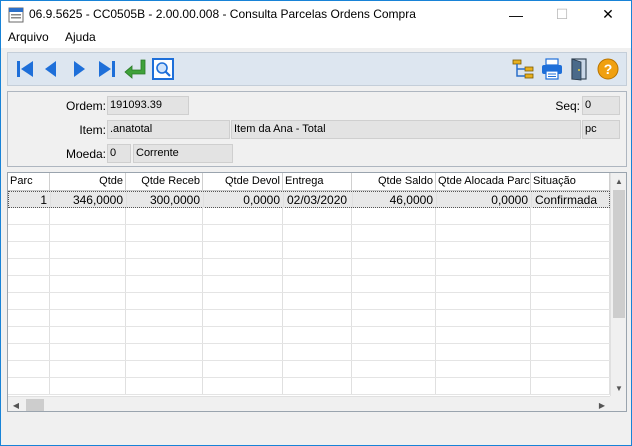 Image resolution: width=632 pixels, height=446 pixels. Describe the element at coordinates (16, 404) in the screenshot. I see `scroll-left-icon: ◀` at that location.